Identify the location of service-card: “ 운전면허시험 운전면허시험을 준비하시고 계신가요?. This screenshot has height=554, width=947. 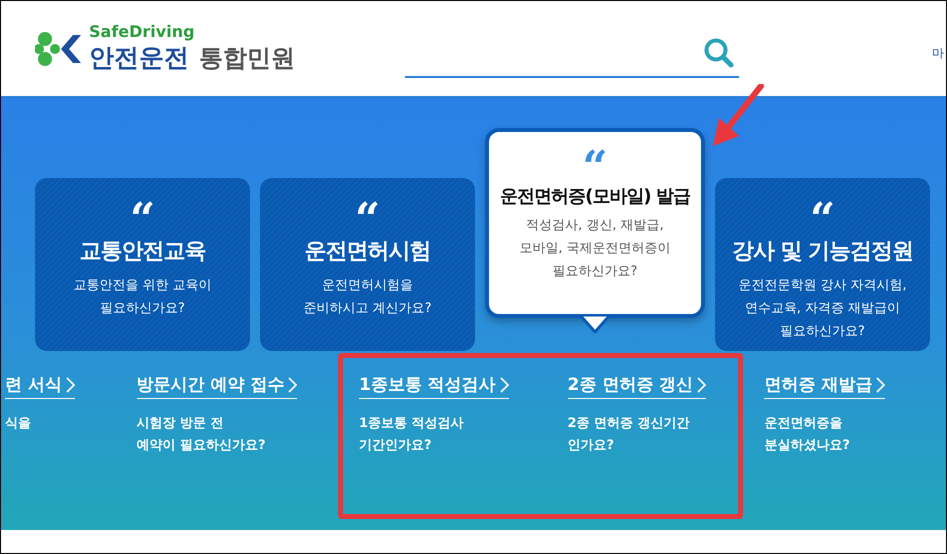
(367, 264).